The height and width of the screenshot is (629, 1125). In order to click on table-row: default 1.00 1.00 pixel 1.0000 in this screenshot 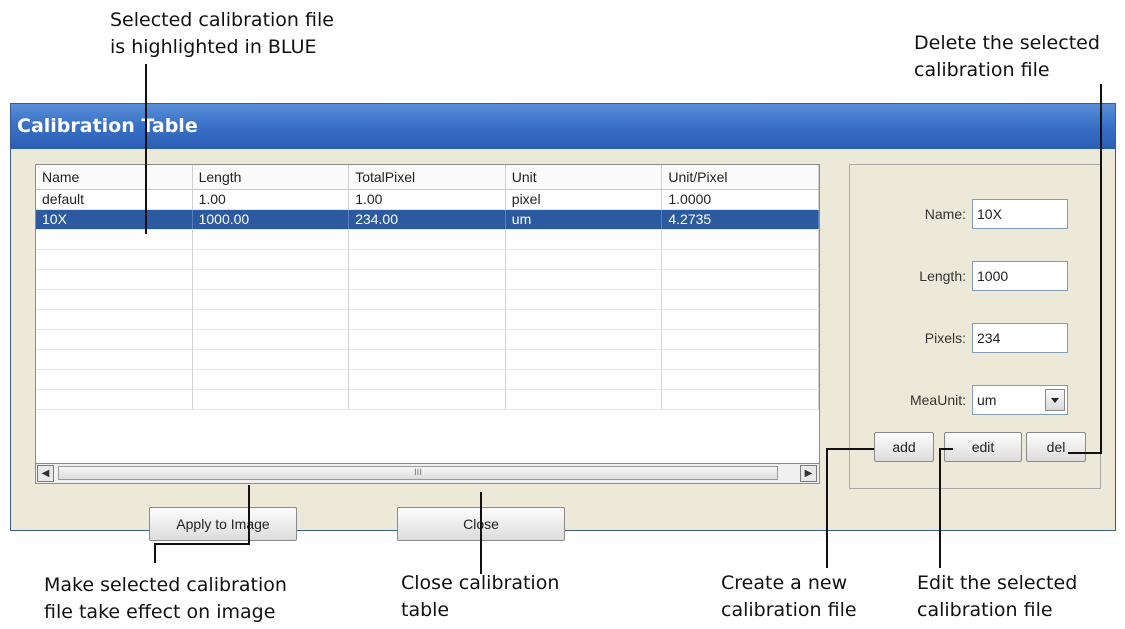, I will do `click(427, 200)`.